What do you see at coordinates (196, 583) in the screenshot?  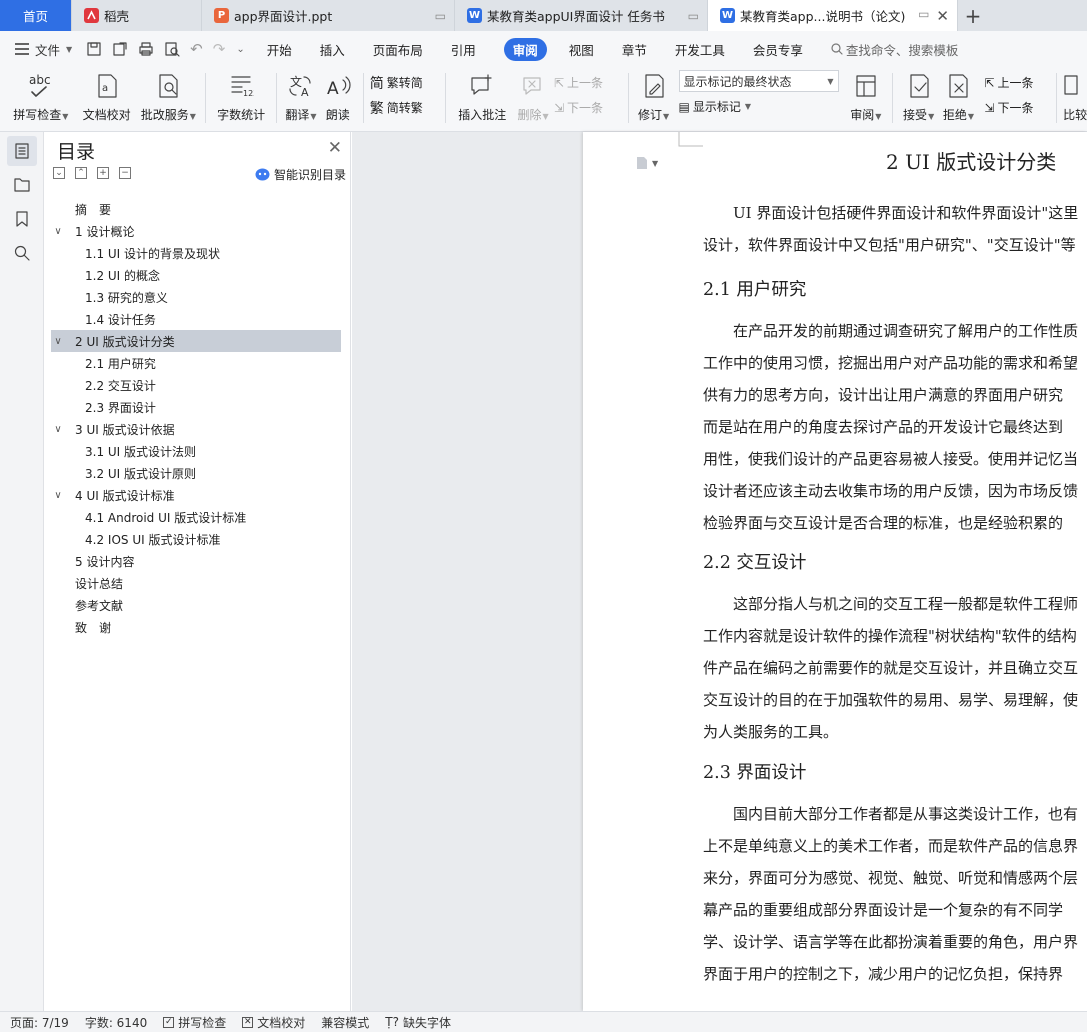 I see `toc-item: 设计总结` at bounding box center [196, 583].